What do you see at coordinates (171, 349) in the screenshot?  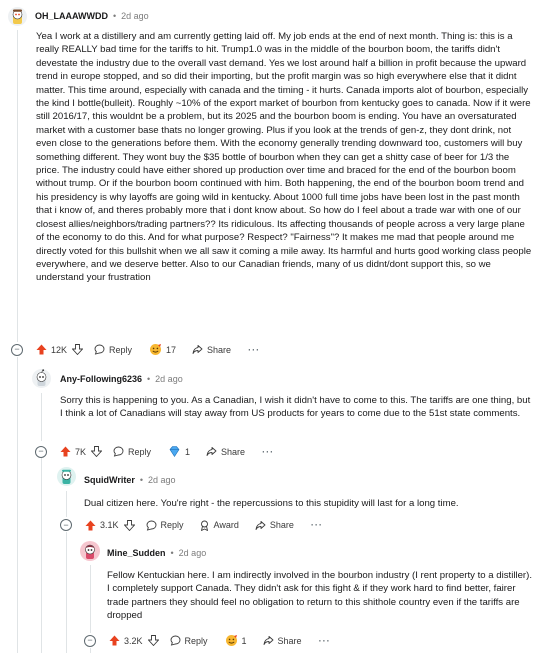 I see `award-count: 17` at bounding box center [171, 349].